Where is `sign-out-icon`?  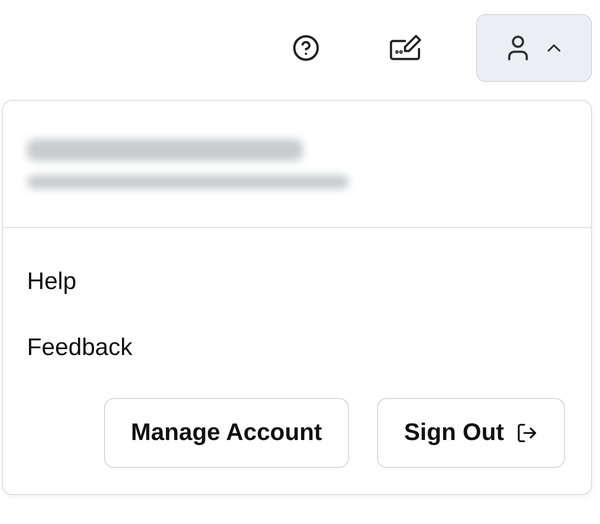 sign-out-icon is located at coordinates (527, 433).